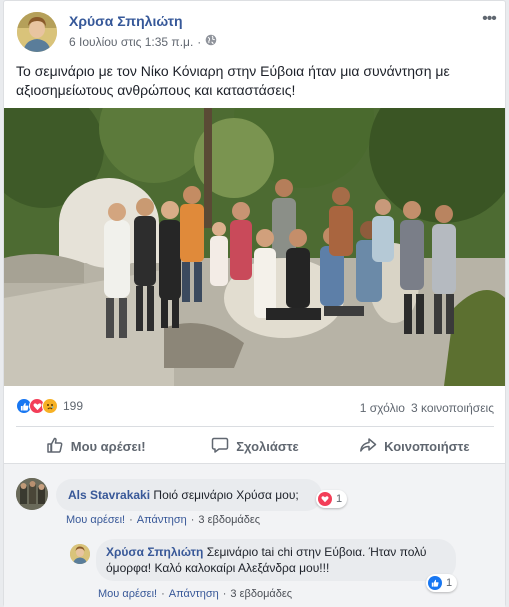 The width and height of the screenshot is (509, 607). Describe the element at coordinates (427, 446) in the screenshot. I see `share-button-label: Κοινοποιήστε` at that location.